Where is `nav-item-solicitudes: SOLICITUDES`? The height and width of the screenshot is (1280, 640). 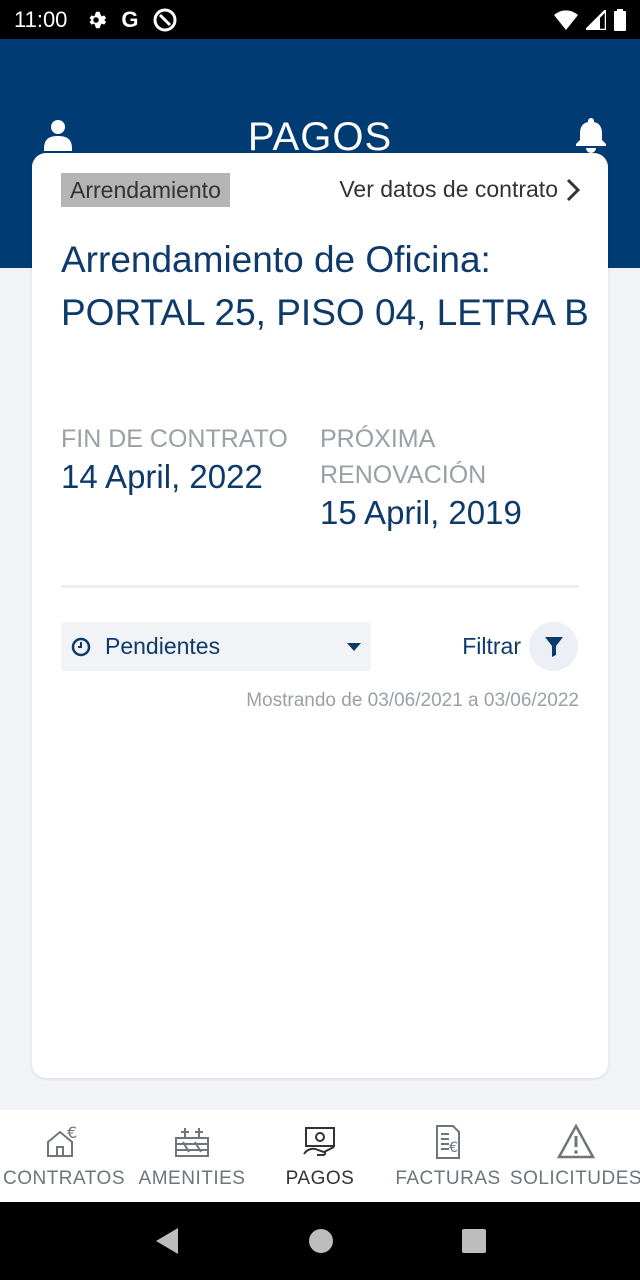
nav-item-solicitudes: SOLICITUDES is located at coordinates (574, 1156).